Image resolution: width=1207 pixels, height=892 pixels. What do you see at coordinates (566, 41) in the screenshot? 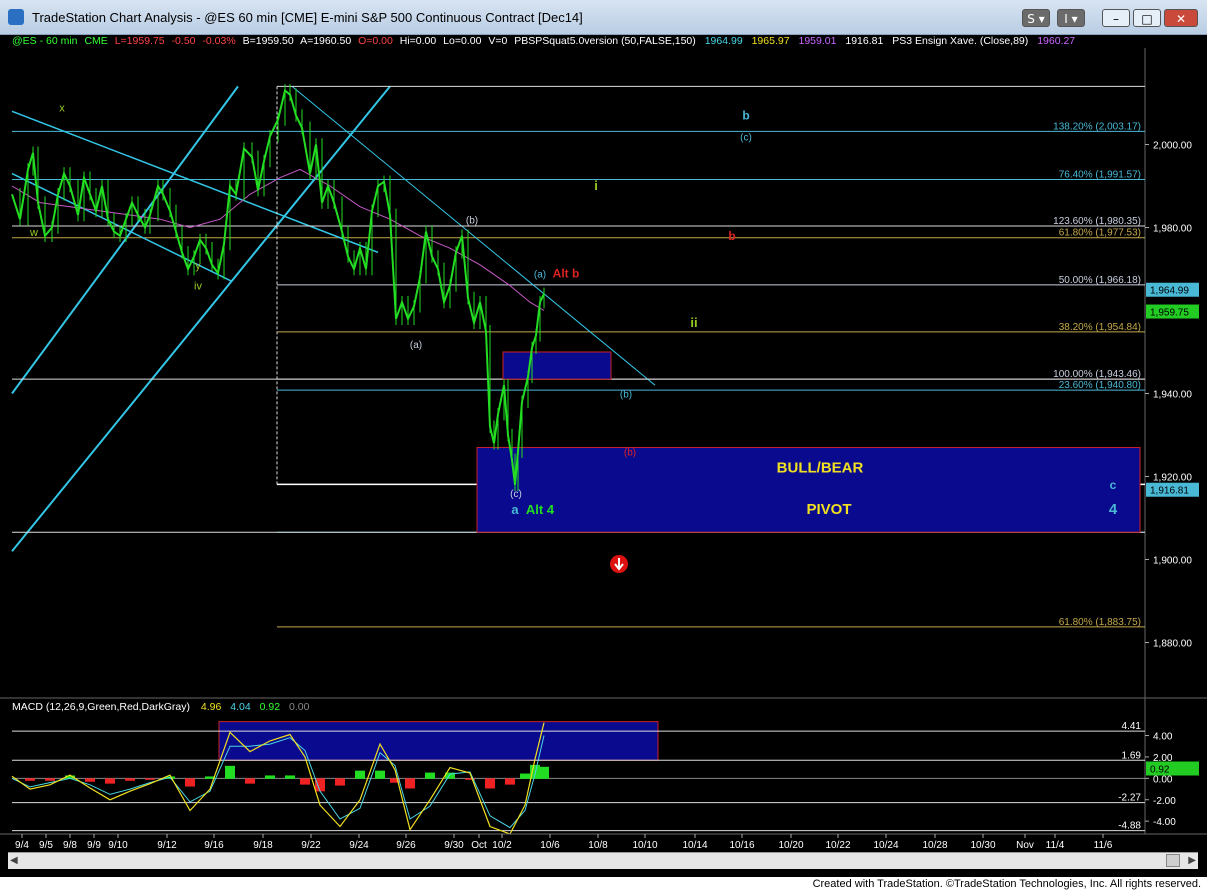
I see `indicator-name: PBSPSquat5.0version` at bounding box center [566, 41].